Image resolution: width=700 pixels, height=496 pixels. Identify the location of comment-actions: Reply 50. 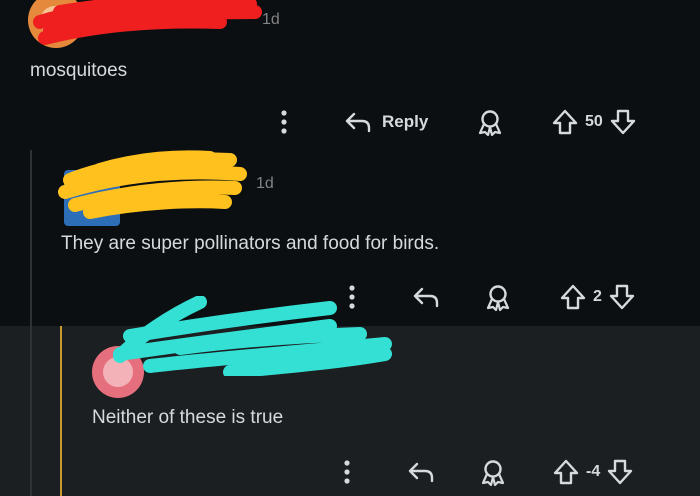
(470, 122).